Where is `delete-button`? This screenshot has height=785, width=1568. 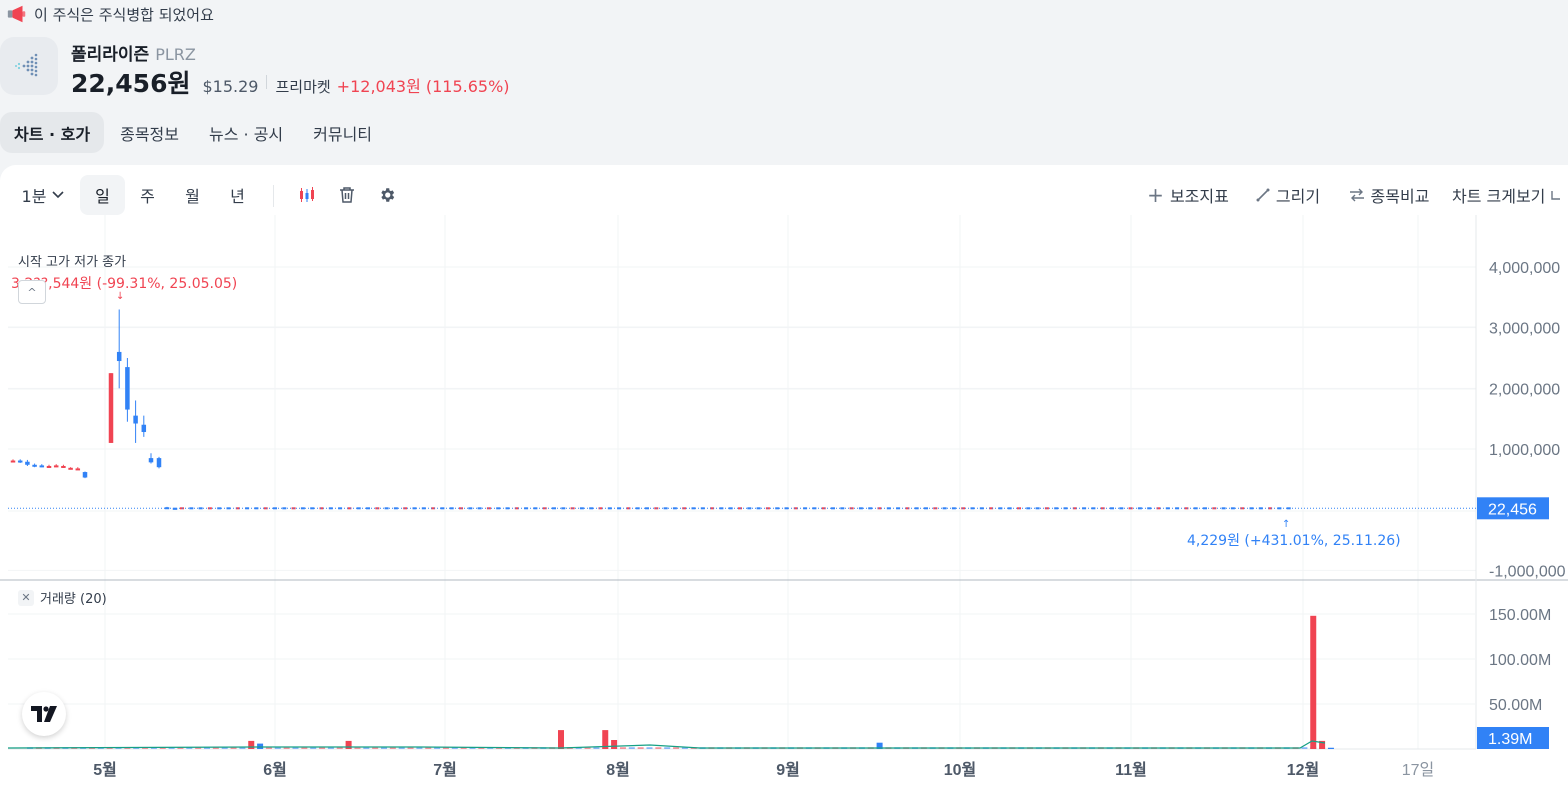
delete-button is located at coordinates (347, 195).